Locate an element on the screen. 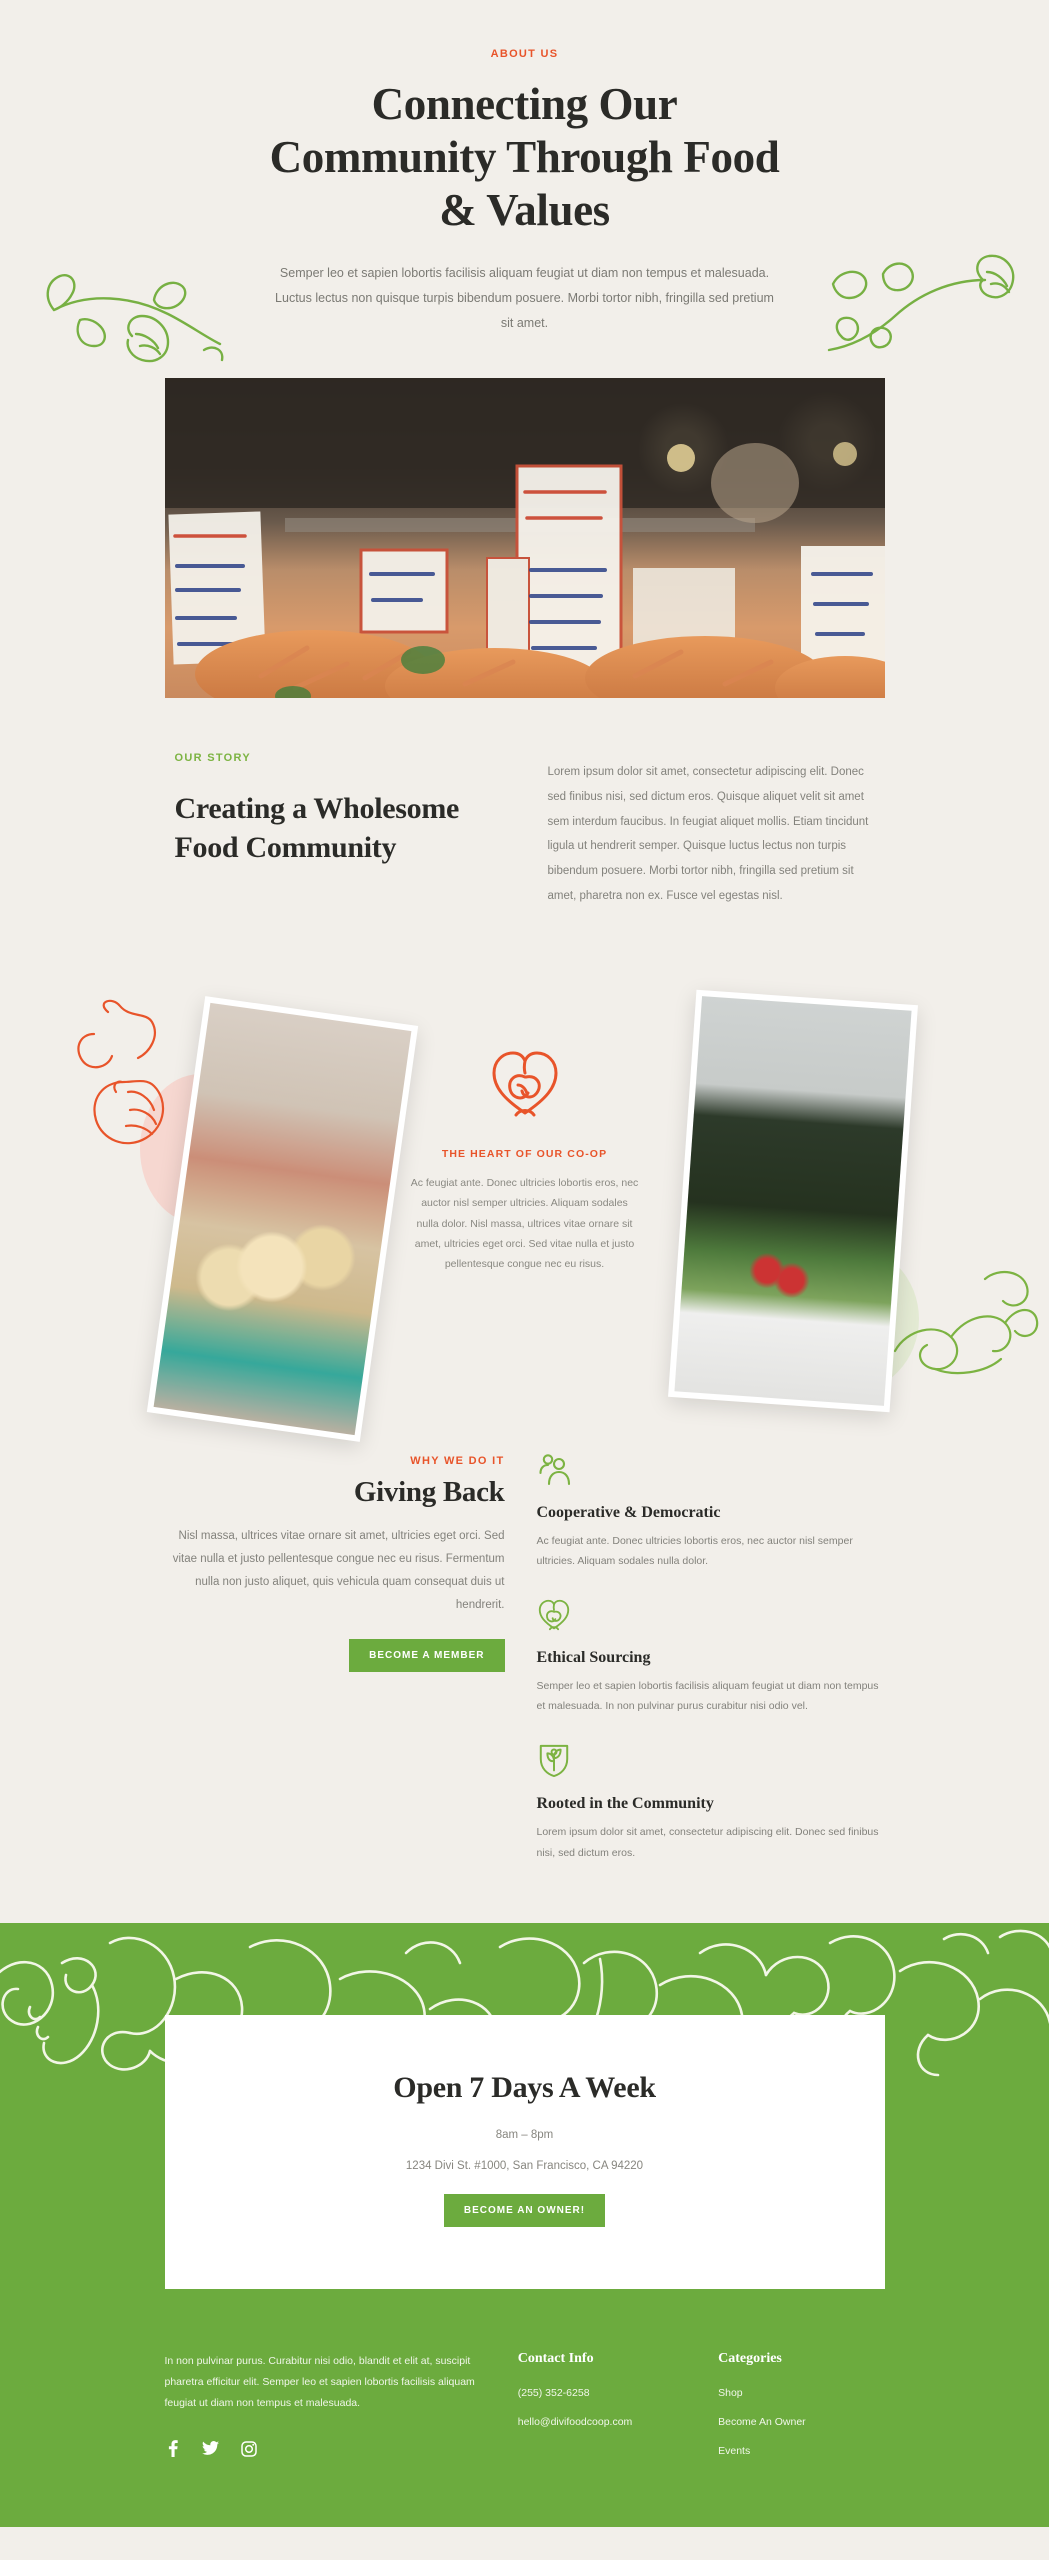 This screenshot has width=1049, height=2560. footer-contact-phone: (255) 352-6258 is located at coordinates (601, 2393).